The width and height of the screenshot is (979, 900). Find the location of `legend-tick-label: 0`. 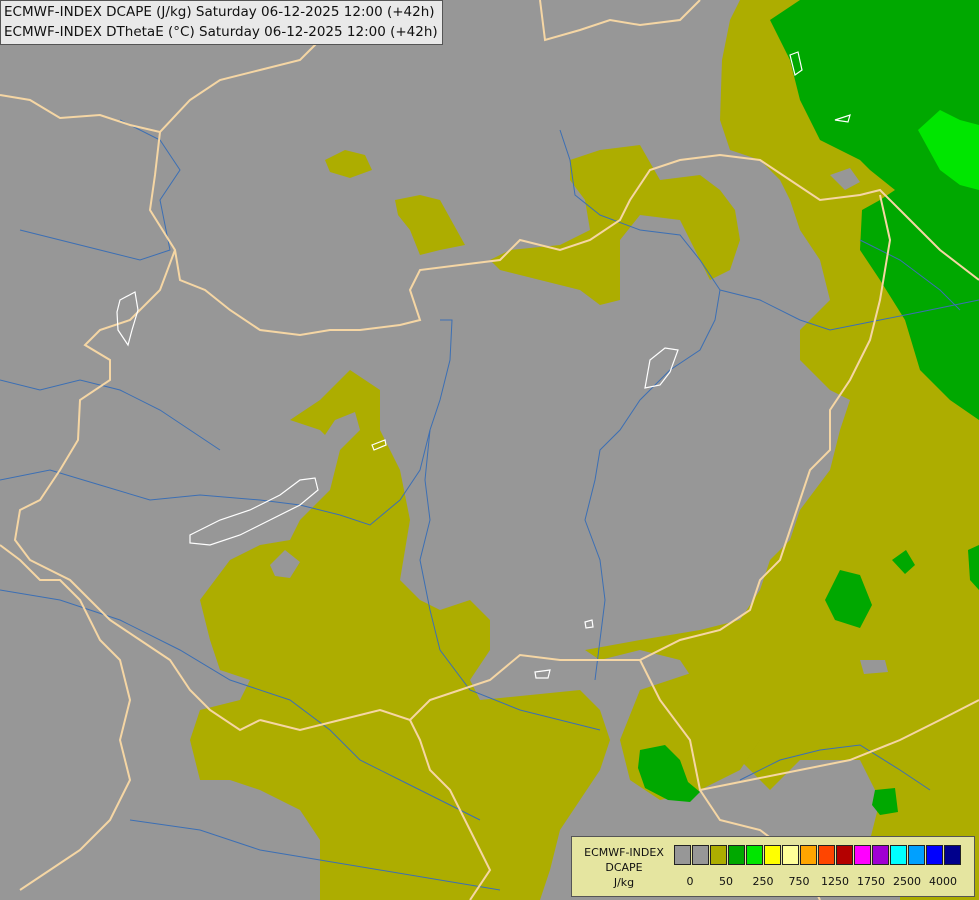

legend-tick-label: 0 is located at coordinates (690, 881).